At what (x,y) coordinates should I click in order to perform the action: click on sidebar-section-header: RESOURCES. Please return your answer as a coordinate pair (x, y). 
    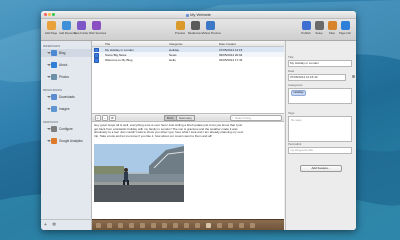
    Looking at the image, I should click on (53, 90).